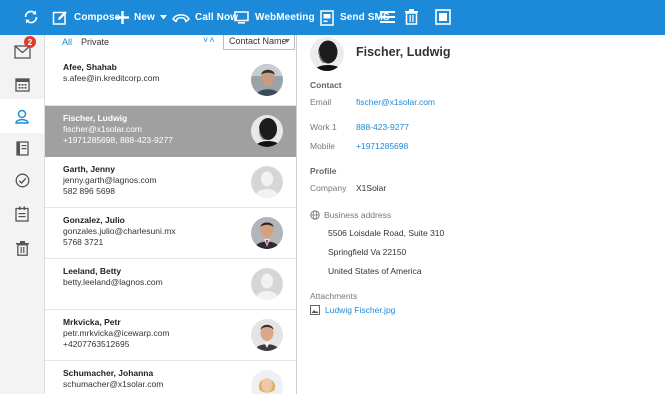 This screenshot has width=665, height=394. I want to click on nav-contacts, so click(22, 116).